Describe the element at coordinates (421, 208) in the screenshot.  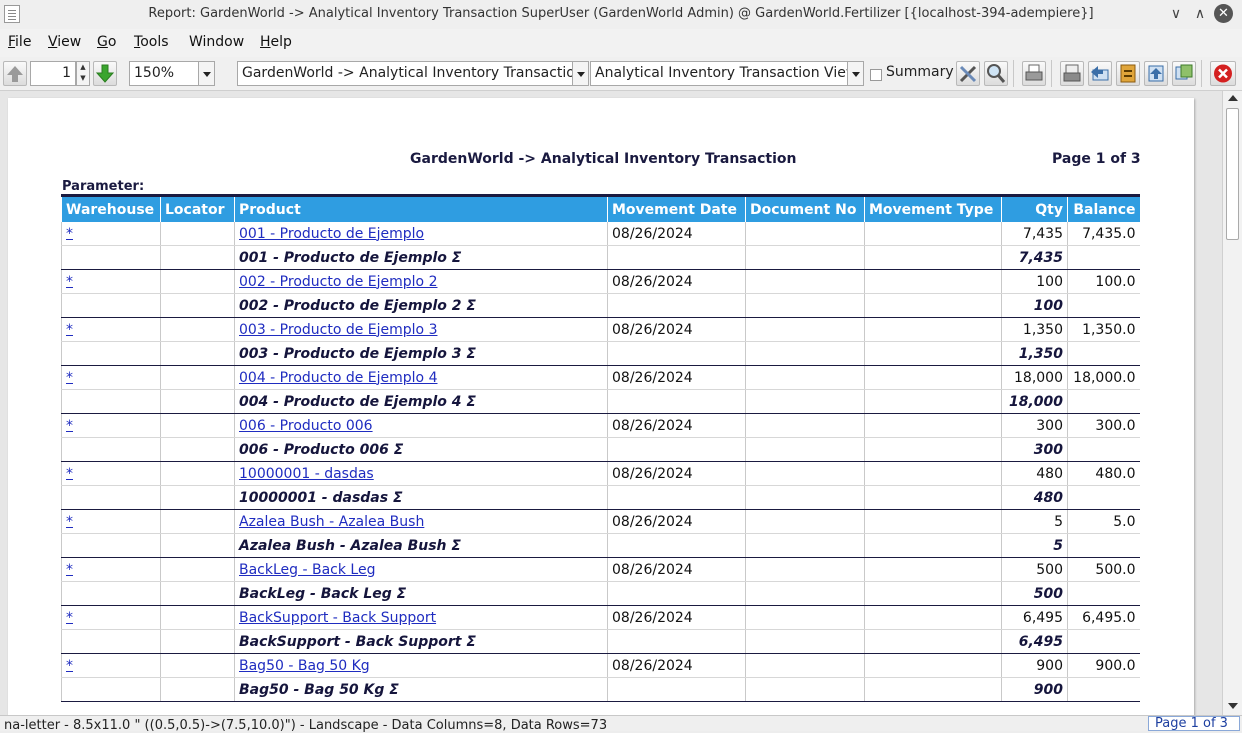
I see `column-header-product: Product` at that location.